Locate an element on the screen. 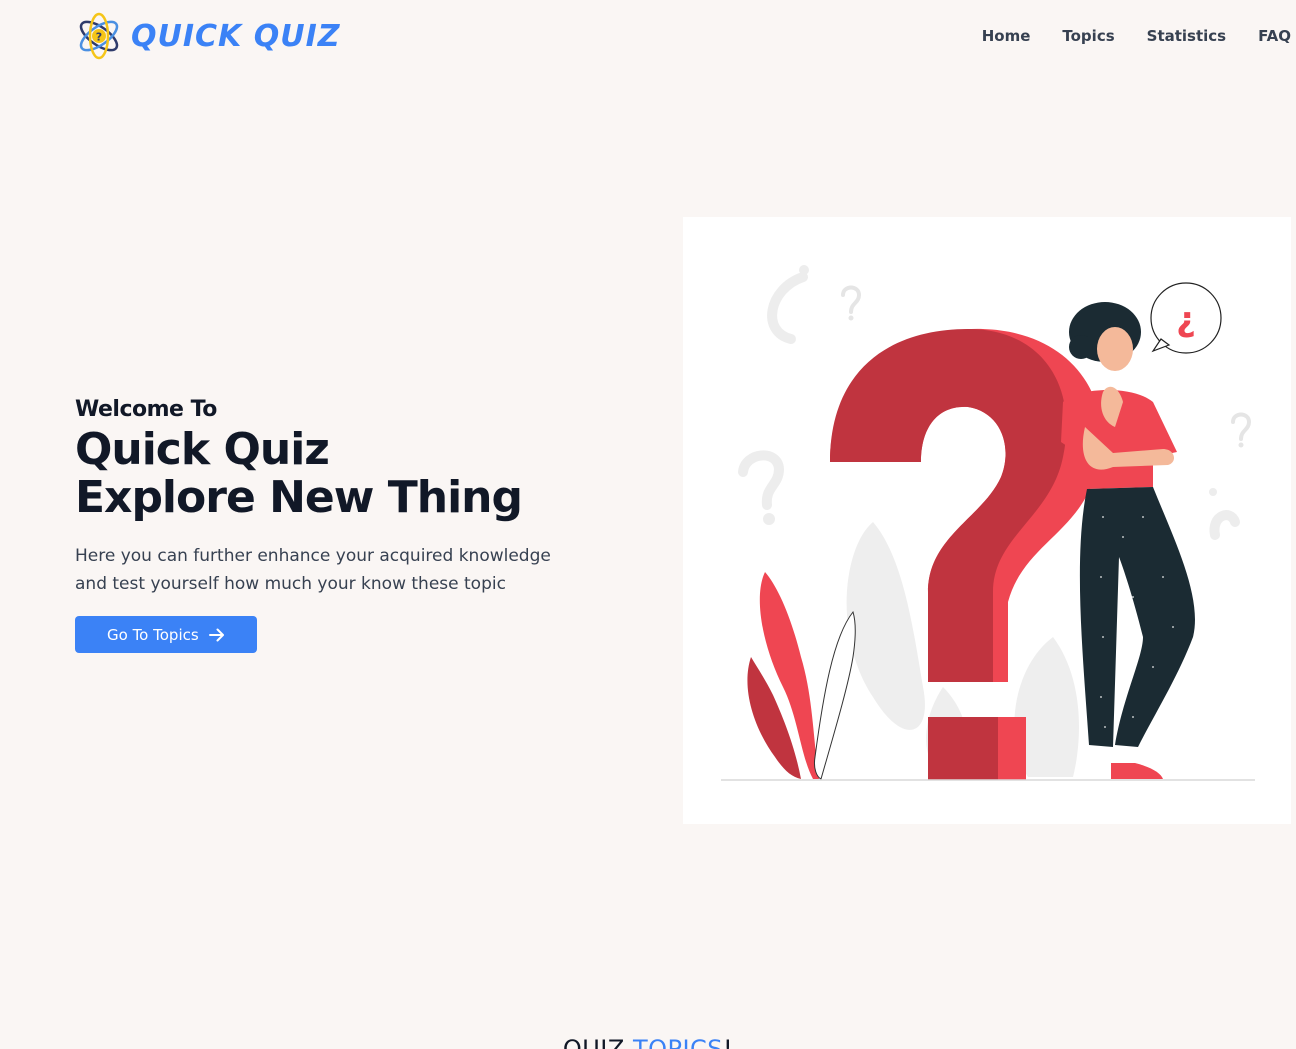  go-to-topics-label: Go To Topics is located at coordinates (153, 634).